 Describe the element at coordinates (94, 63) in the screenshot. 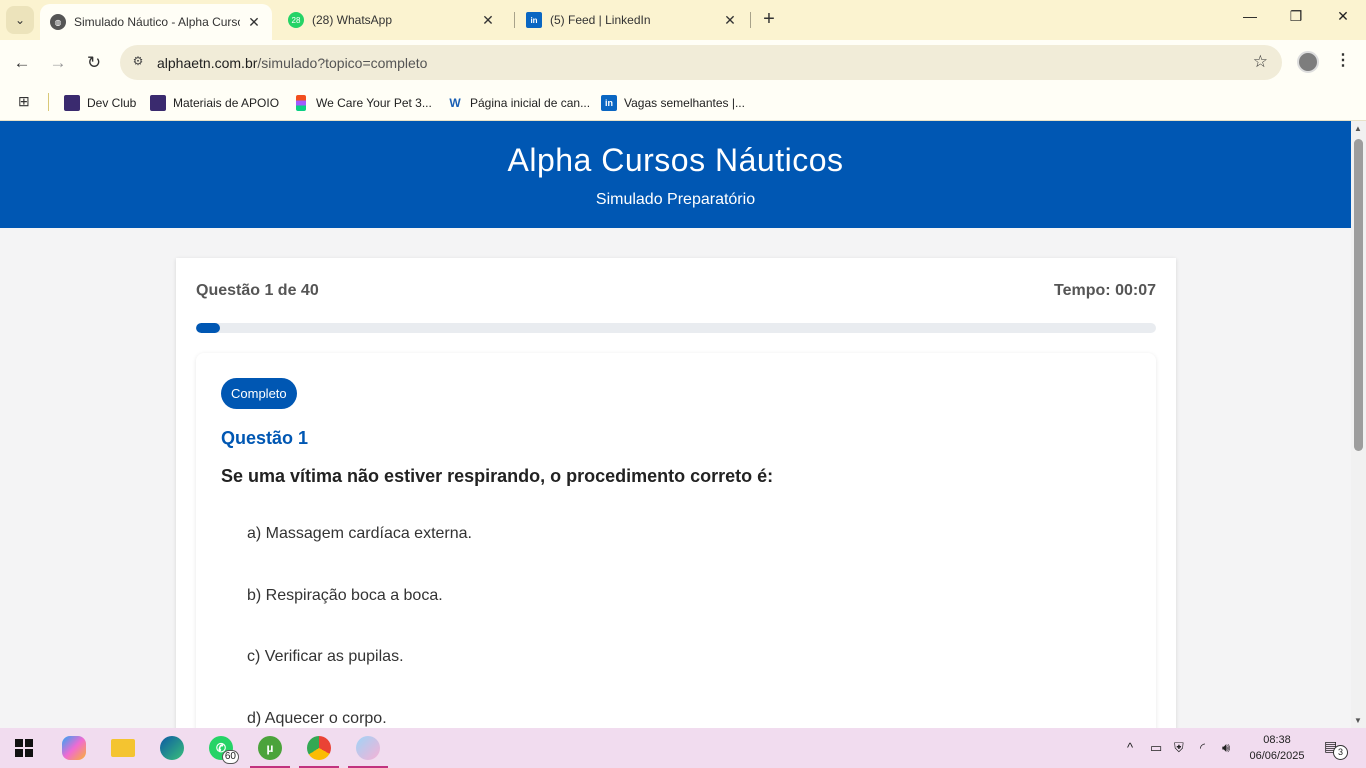

I see `reload-button: ↻` at that location.